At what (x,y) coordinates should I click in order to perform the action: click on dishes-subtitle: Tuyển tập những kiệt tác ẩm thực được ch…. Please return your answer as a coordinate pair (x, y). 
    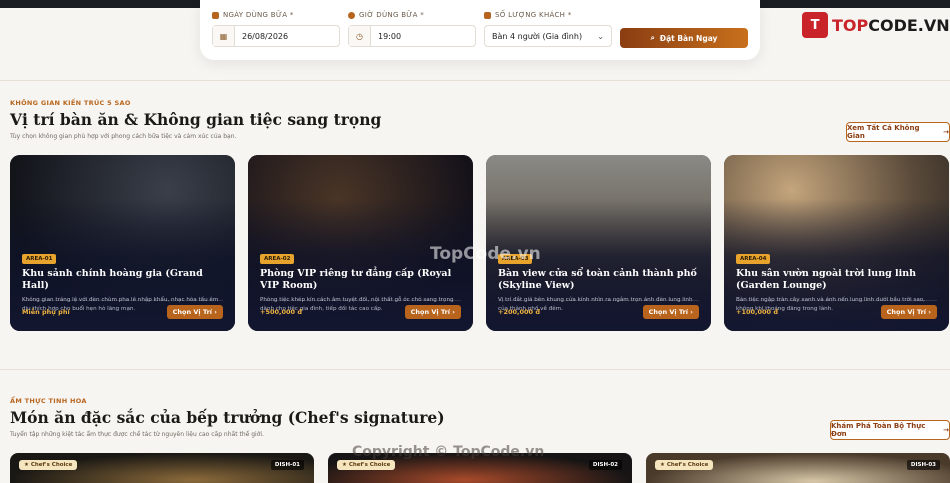
    Looking at the image, I should click on (137, 434).